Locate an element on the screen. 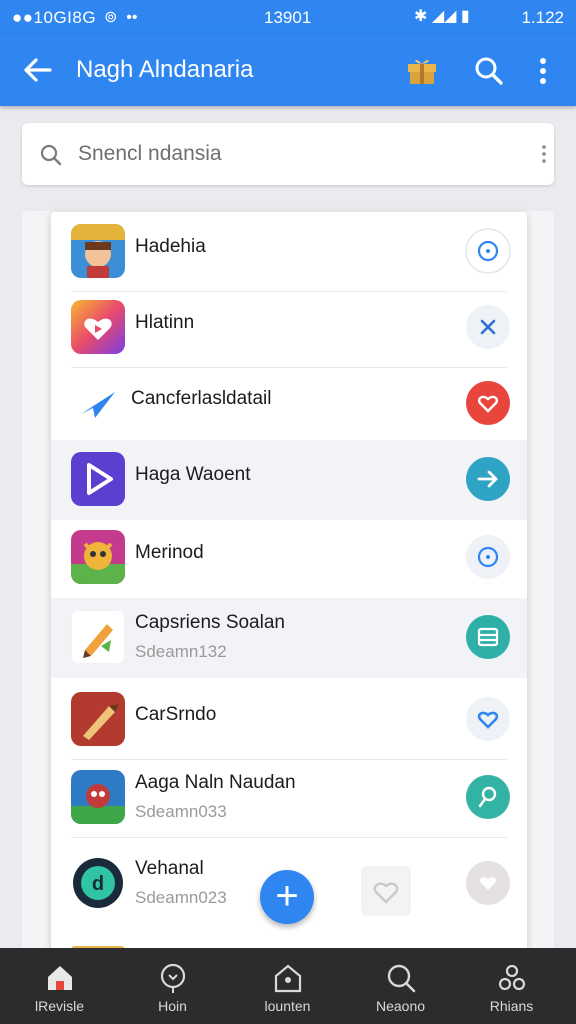 This screenshot has height=1024, width=576. list-item: Hlatinn is located at coordinates (289, 328).